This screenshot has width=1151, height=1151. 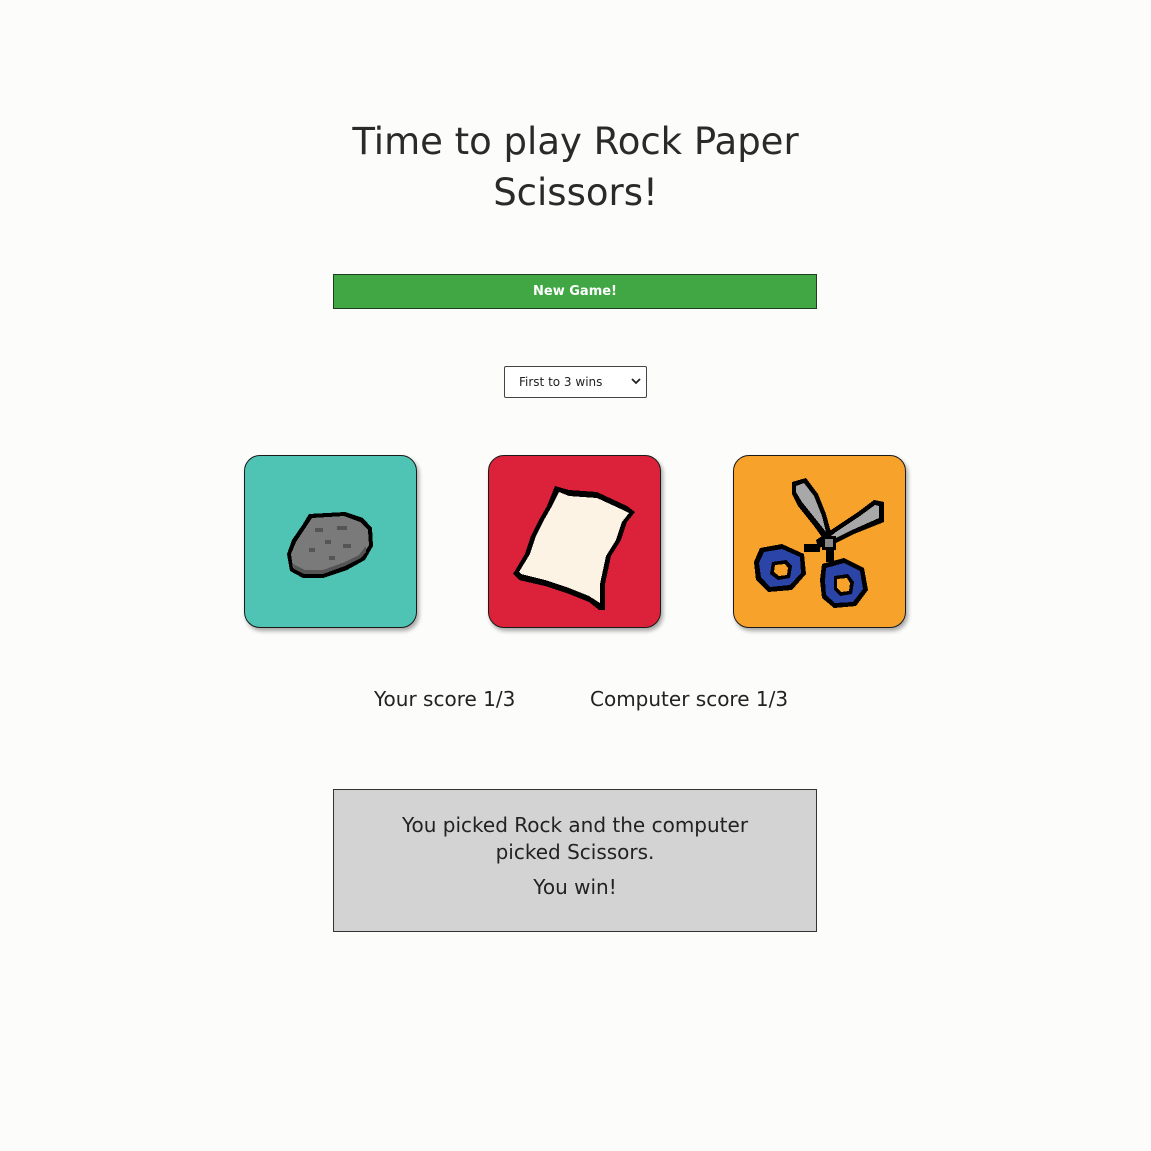 What do you see at coordinates (575, 291) in the screenshot?
I see `new-game-button: New Game!` at bounding box center [575, 291].